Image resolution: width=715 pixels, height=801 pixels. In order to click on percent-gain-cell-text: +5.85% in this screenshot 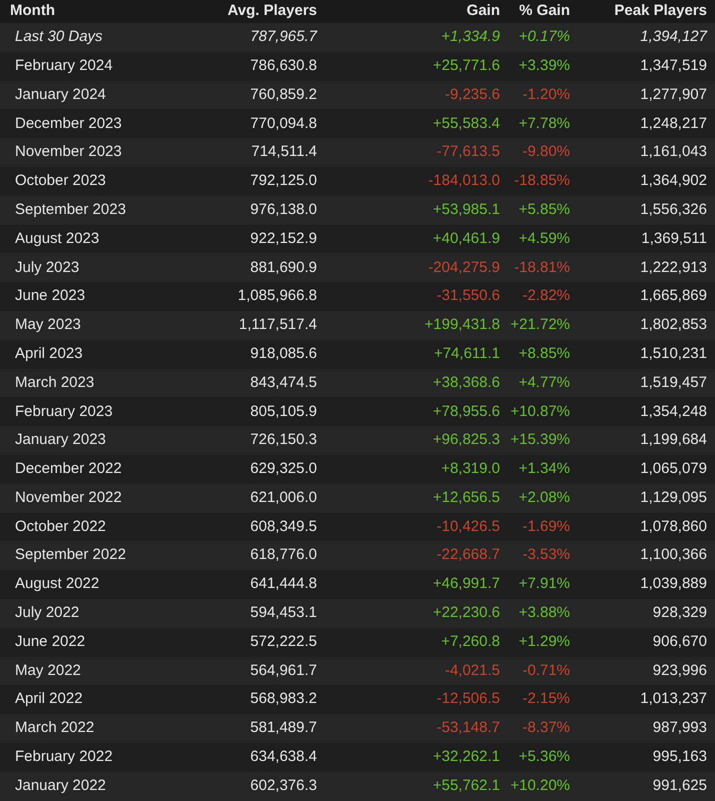, I will do `click(544, 210)`.